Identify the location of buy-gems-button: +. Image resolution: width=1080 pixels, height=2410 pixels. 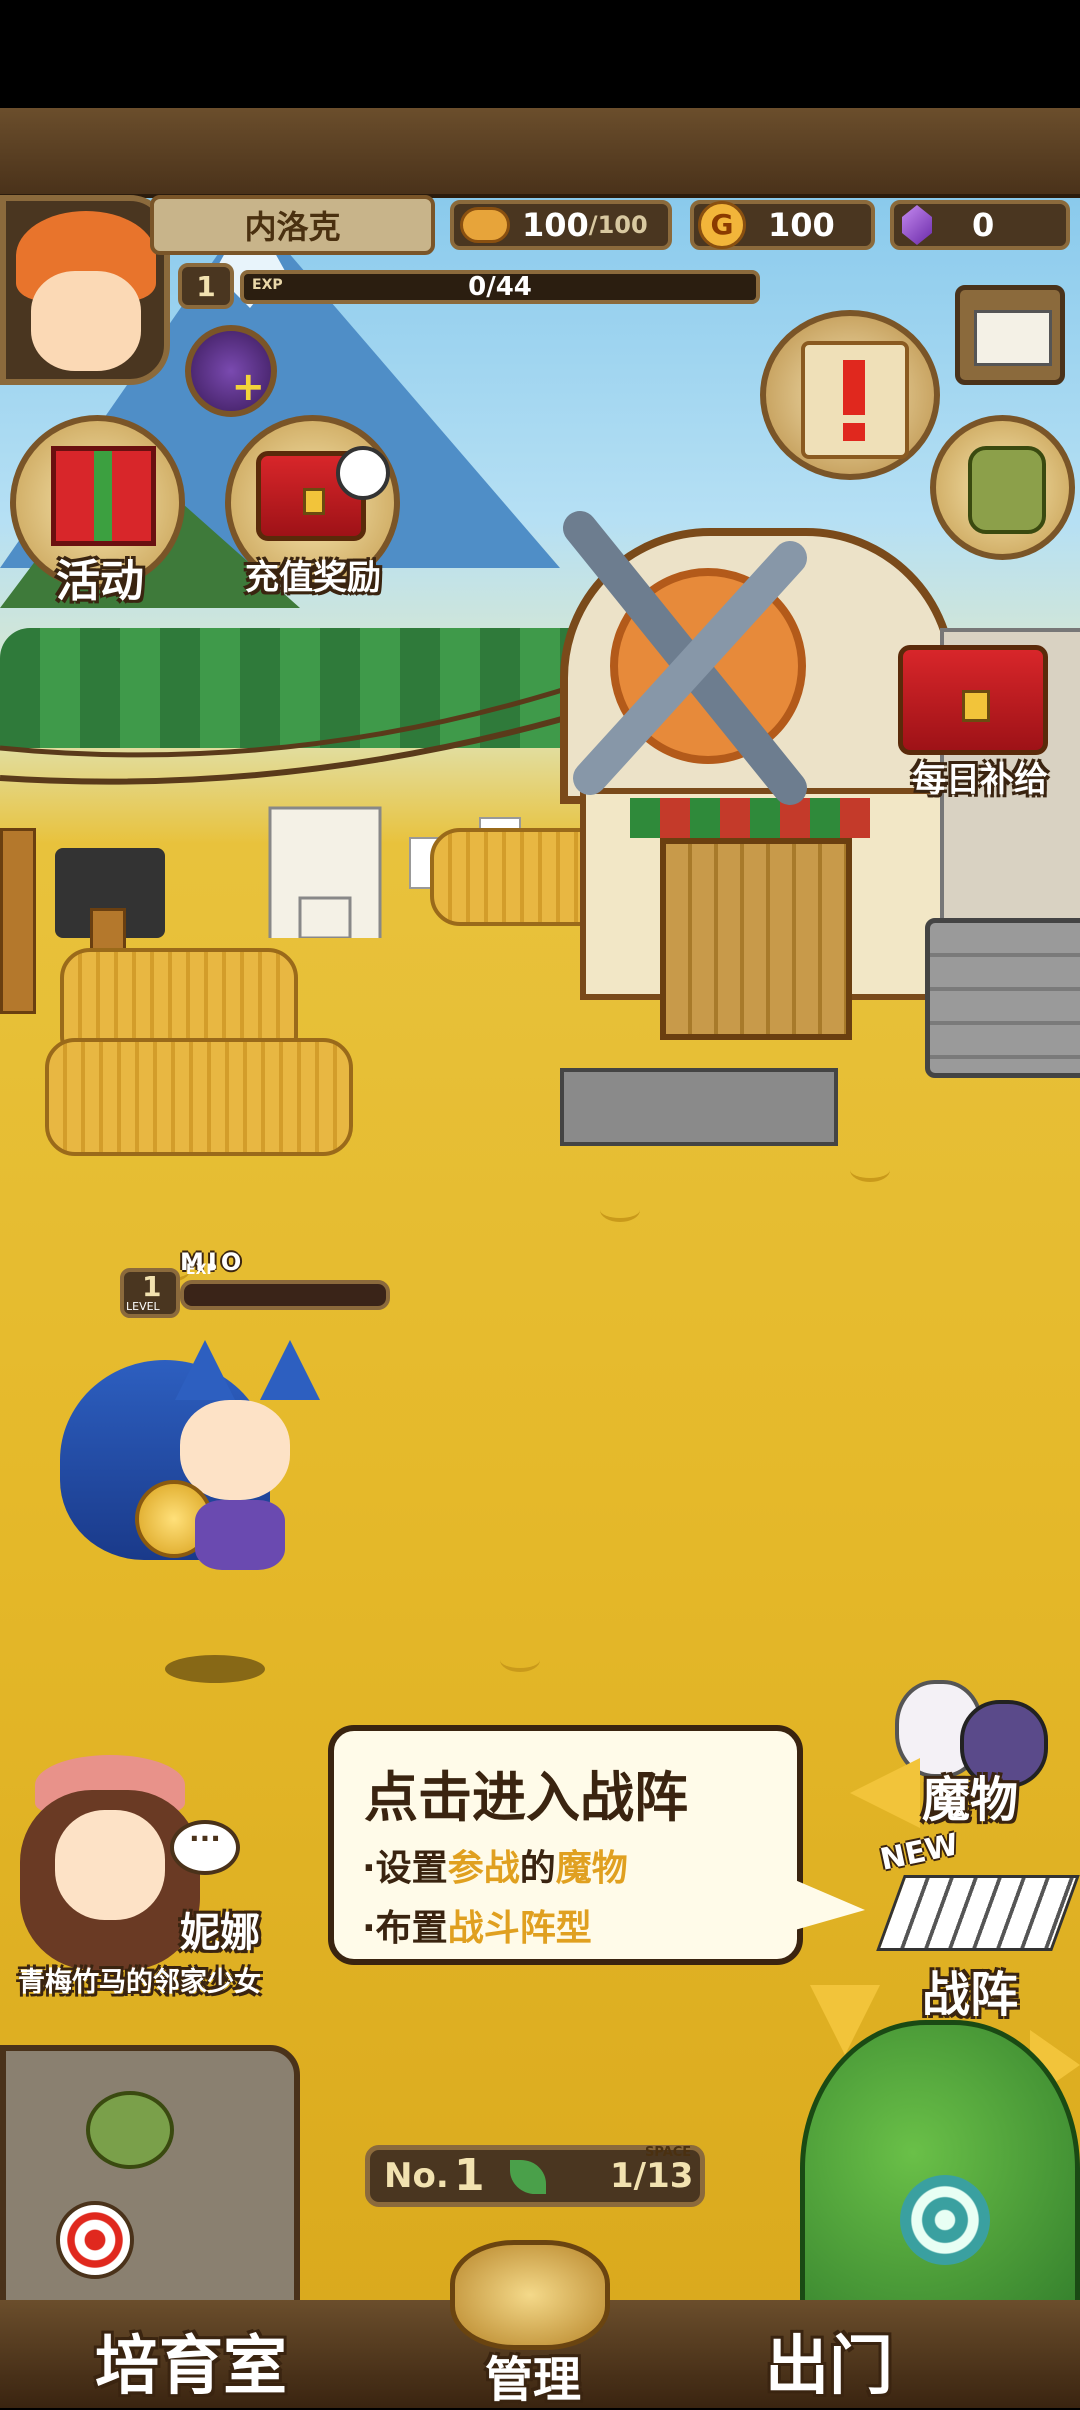
(231, 371).